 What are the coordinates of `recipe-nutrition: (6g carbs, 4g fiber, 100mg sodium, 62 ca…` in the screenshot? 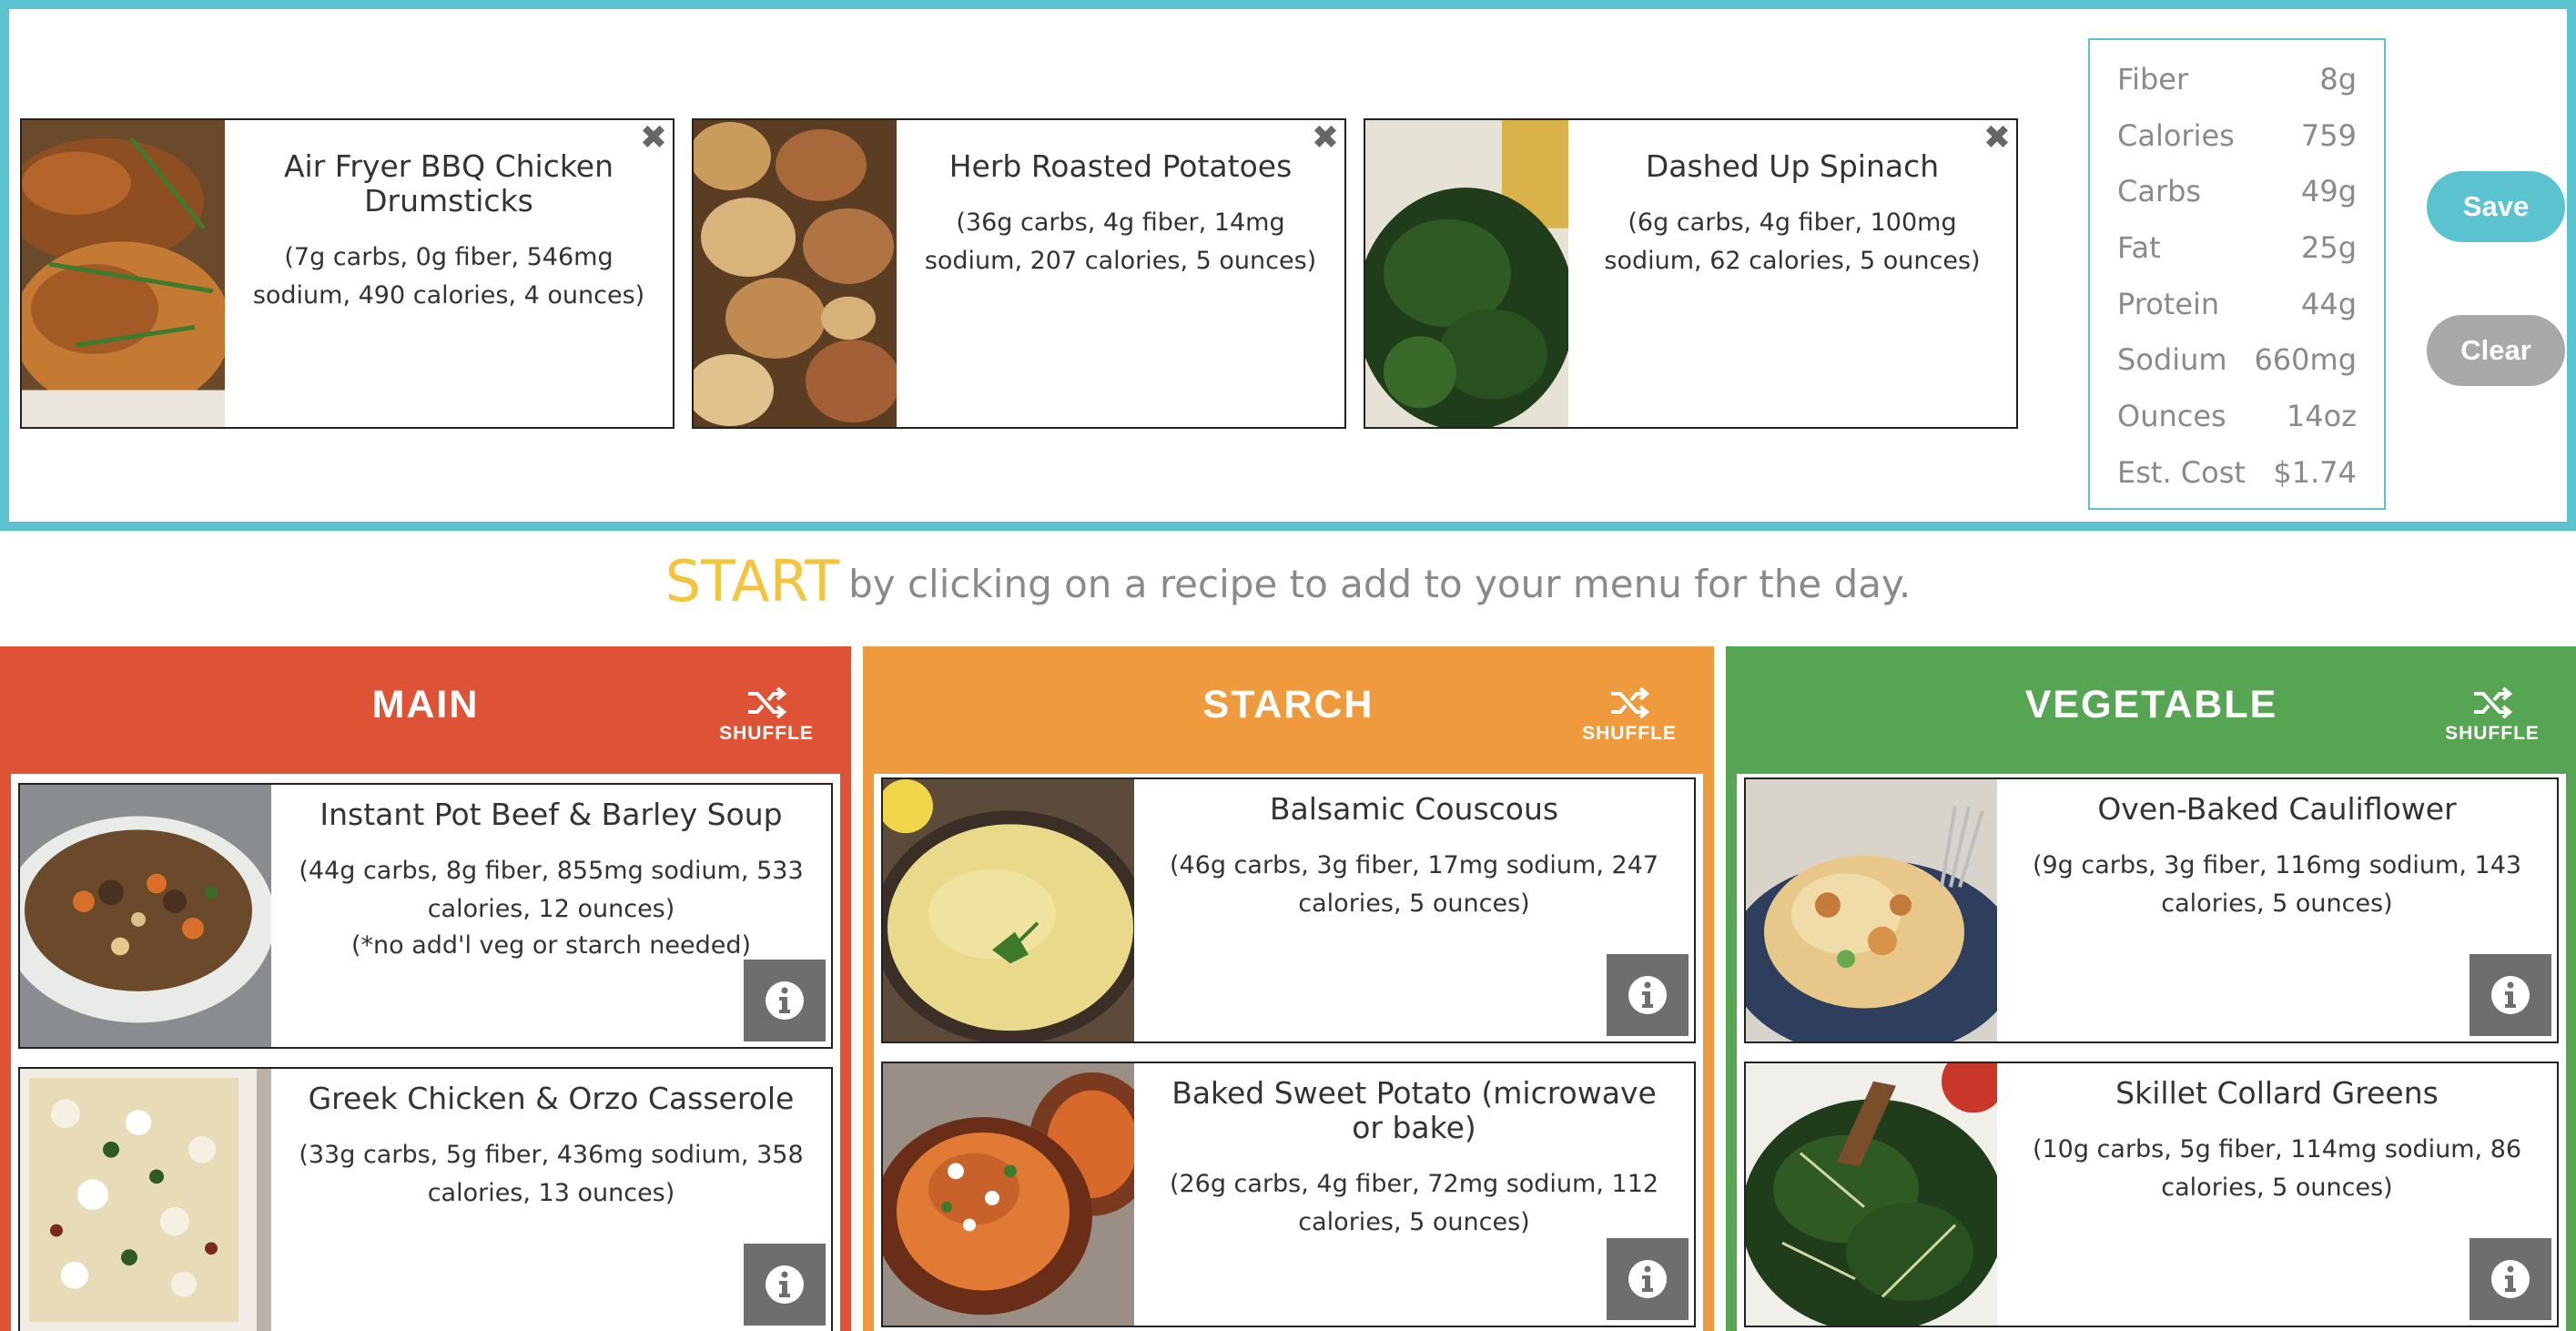 It's located at (1792, 241).